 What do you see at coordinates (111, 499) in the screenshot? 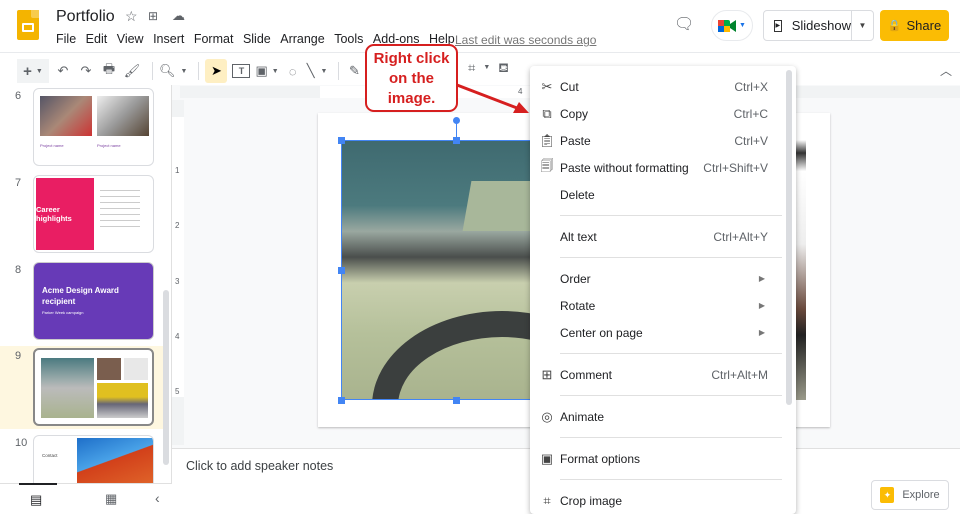
I see `grid-view-icon: ▦` at bounding box center [111, 499].